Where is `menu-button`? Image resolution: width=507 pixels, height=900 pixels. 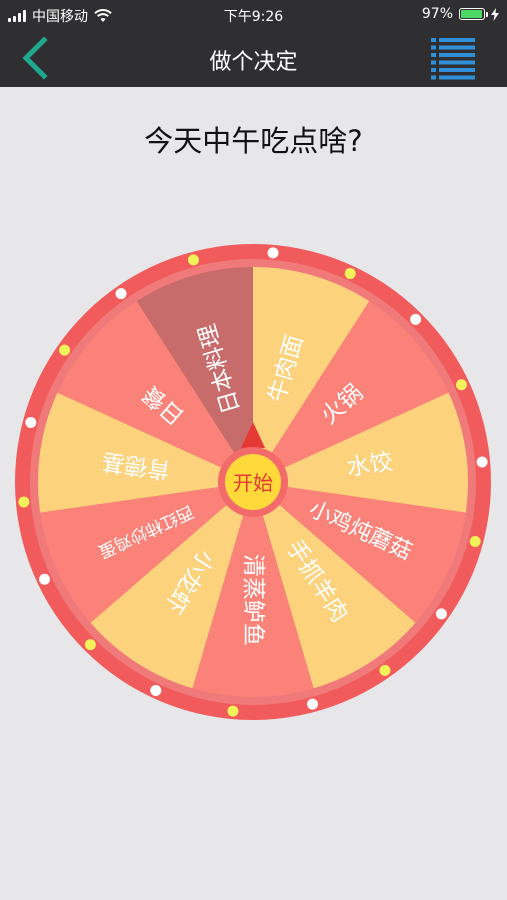 menu-button is located at coordinates (453, 58).